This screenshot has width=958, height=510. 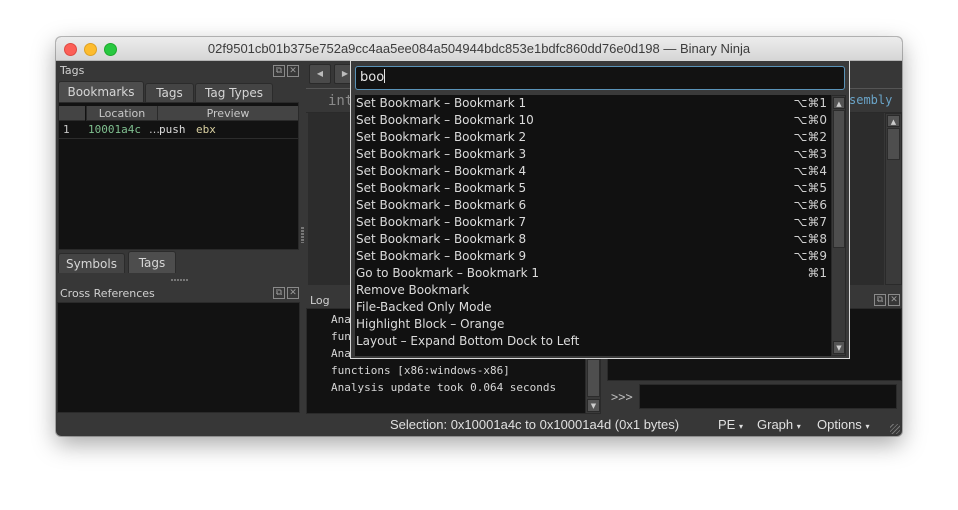 I want to click on shortcut: ⌥⌘9, so click(x=810, y=256).